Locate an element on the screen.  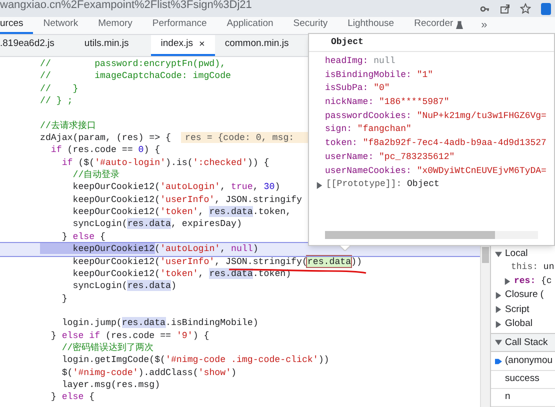
code-line: //自动登录 is located at coordinates (96, 175).